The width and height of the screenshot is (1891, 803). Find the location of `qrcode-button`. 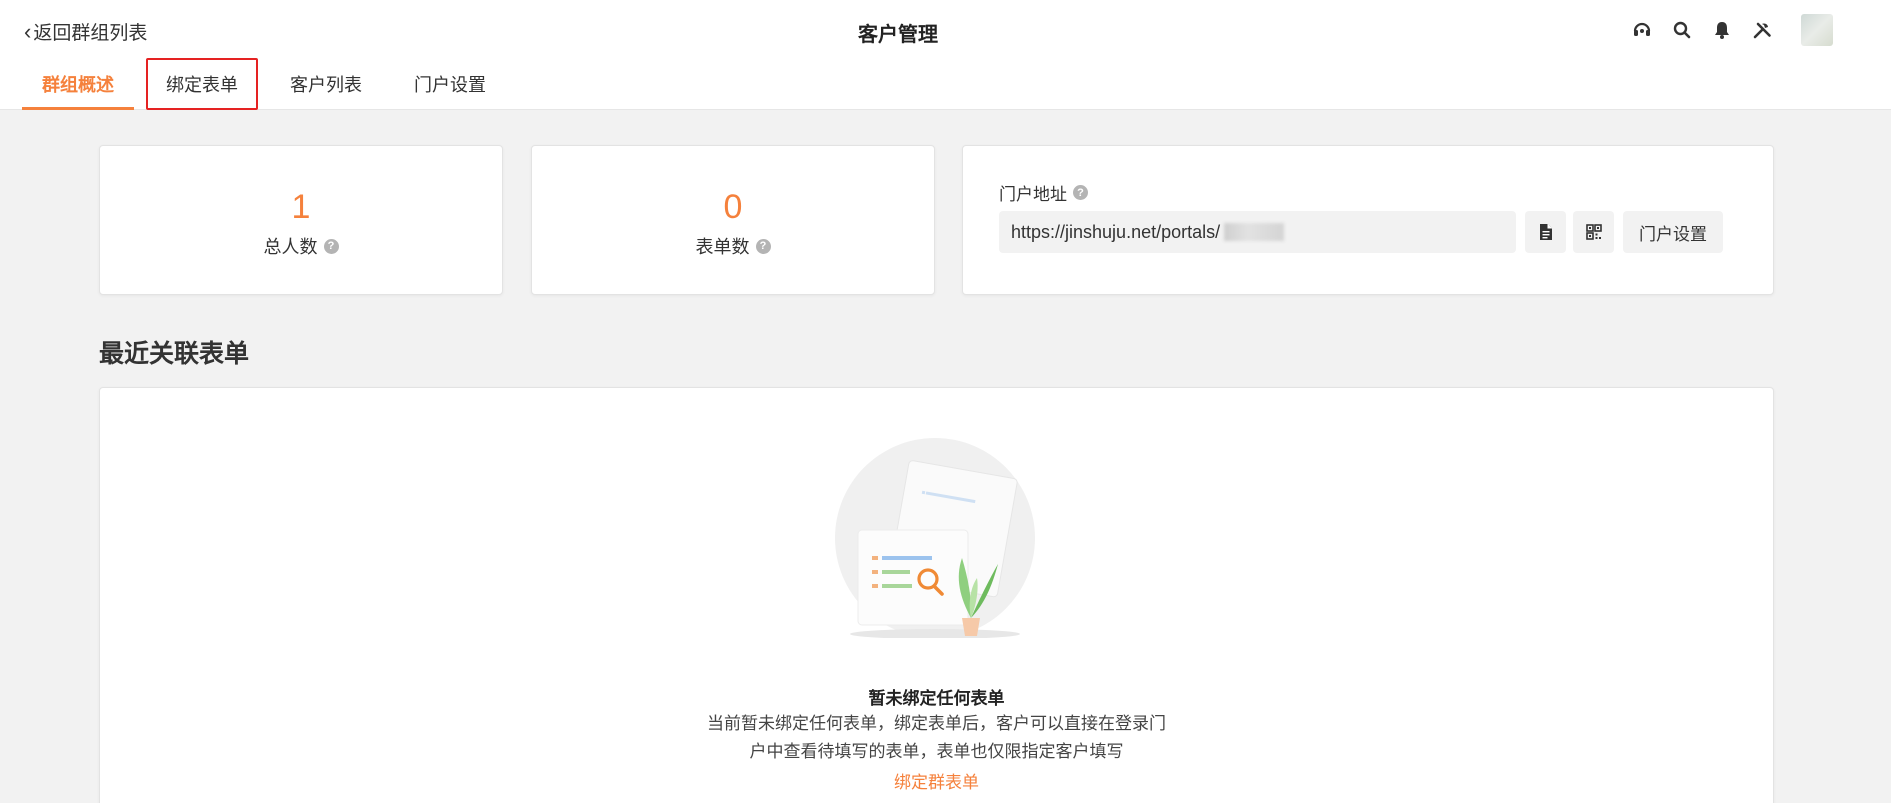

qrcode-button is located at coordinates (1593, 232).